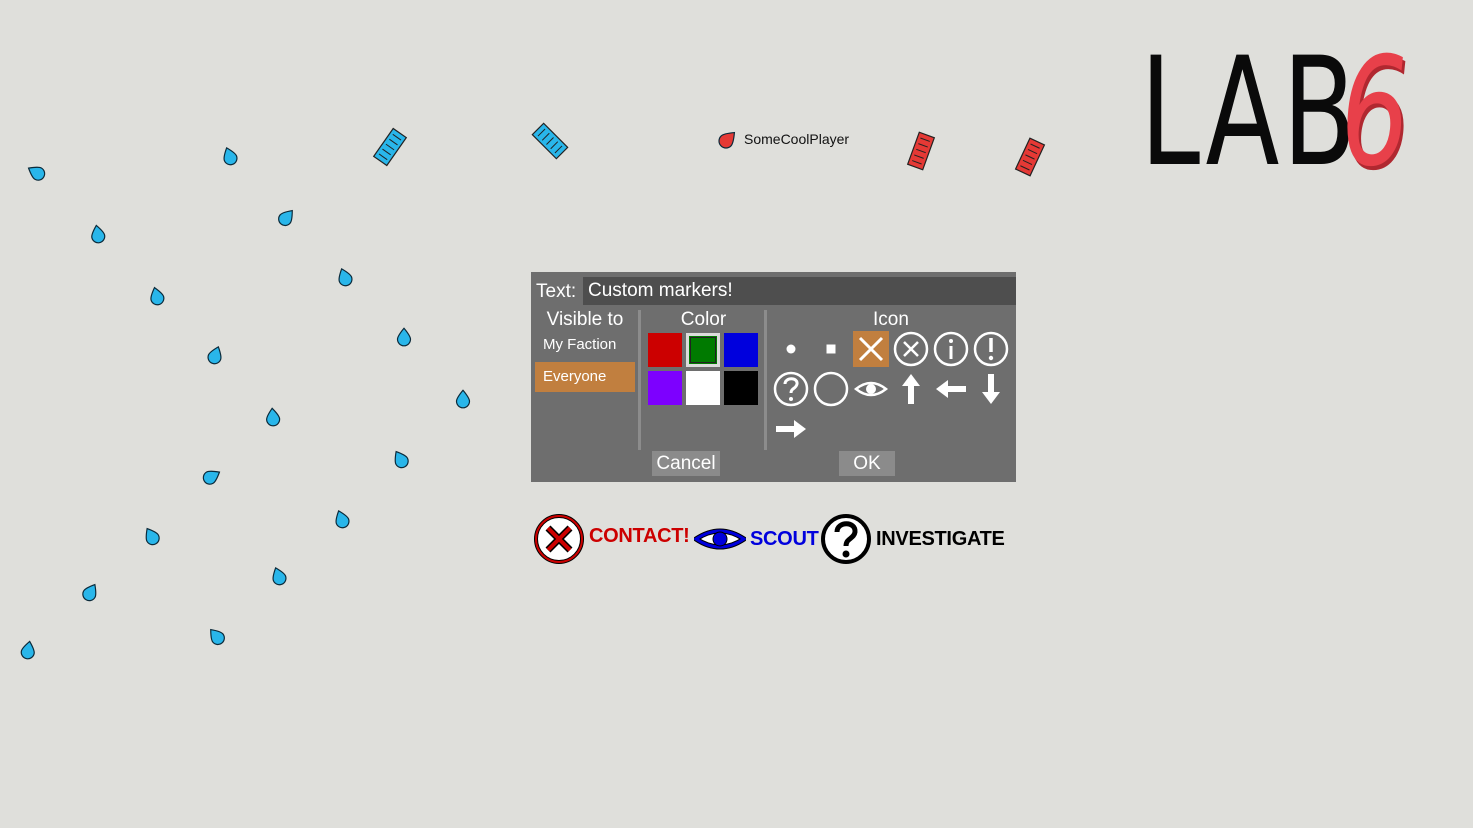 The height and width of the screenshot is (828, 1473). I want to click on dot-icon, so click(791, 349).